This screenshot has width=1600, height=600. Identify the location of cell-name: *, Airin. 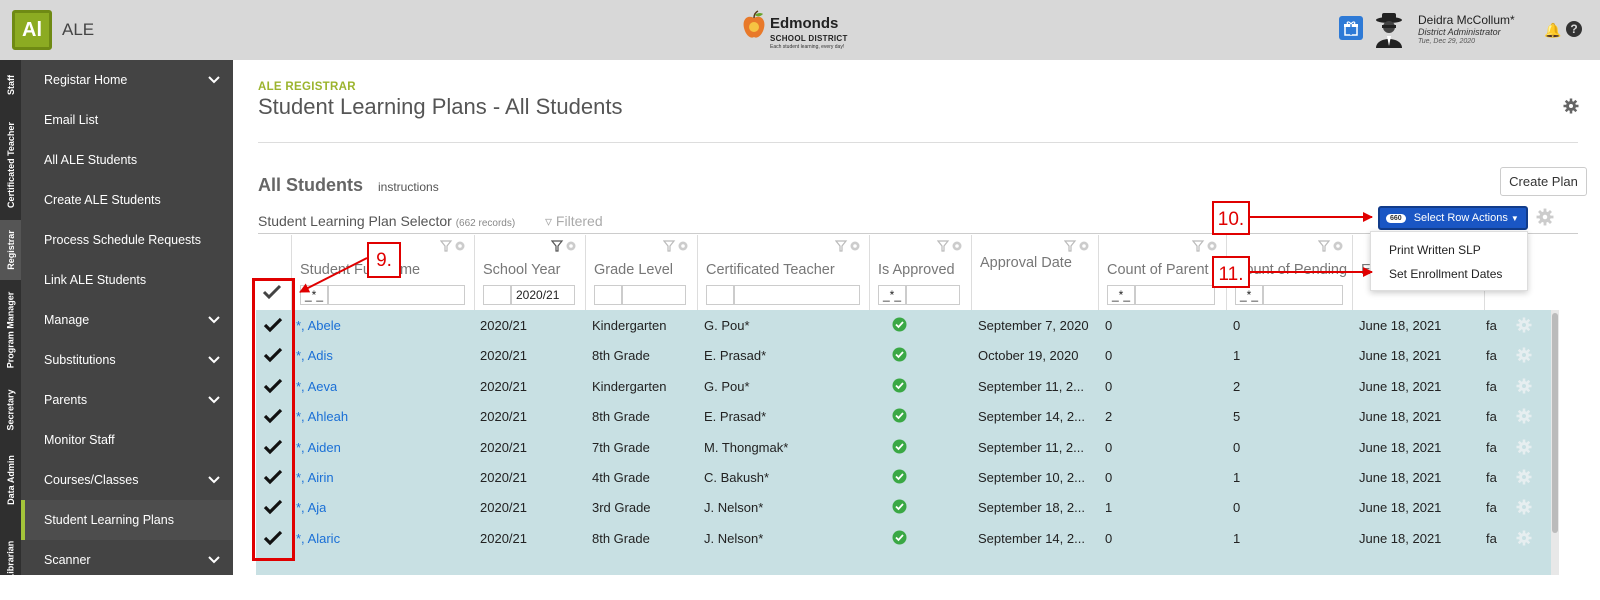
(315, 477).